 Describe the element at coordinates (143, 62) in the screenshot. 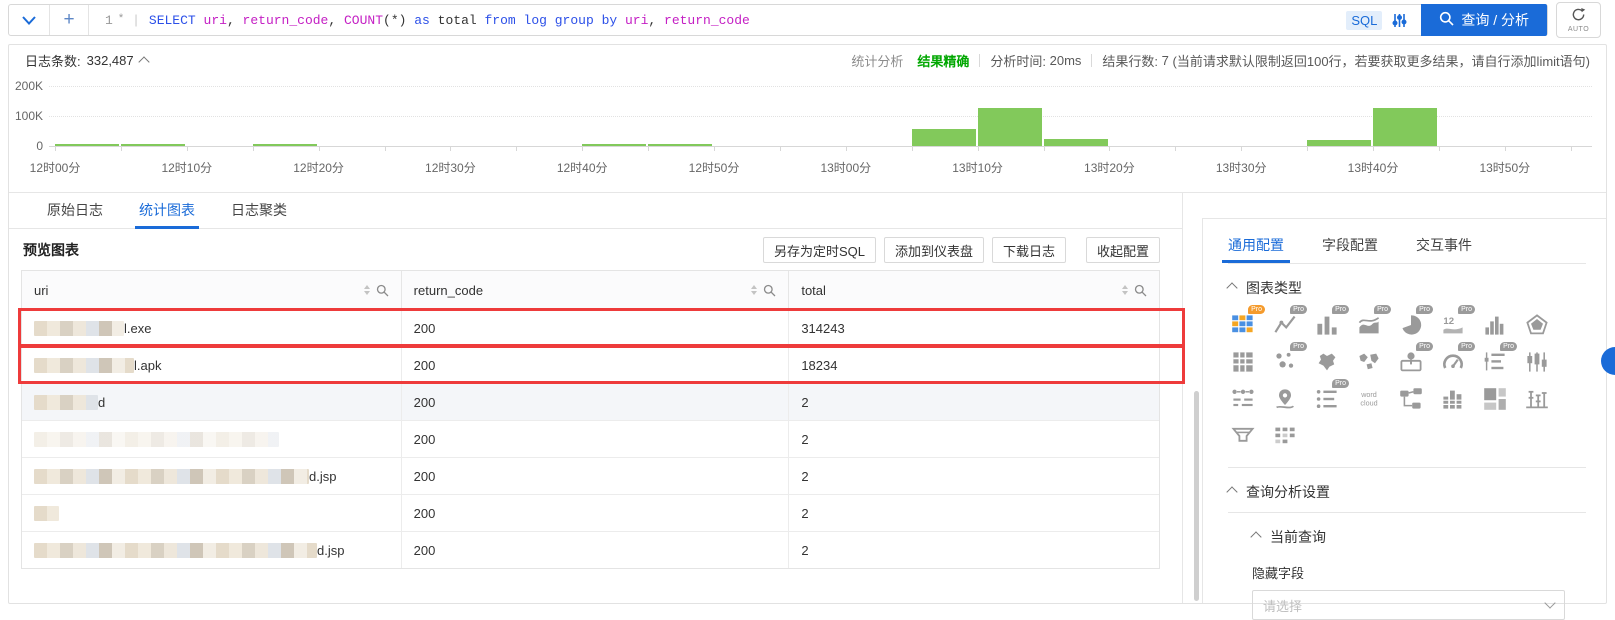

I see `collapse-histogram-icon` at that location.